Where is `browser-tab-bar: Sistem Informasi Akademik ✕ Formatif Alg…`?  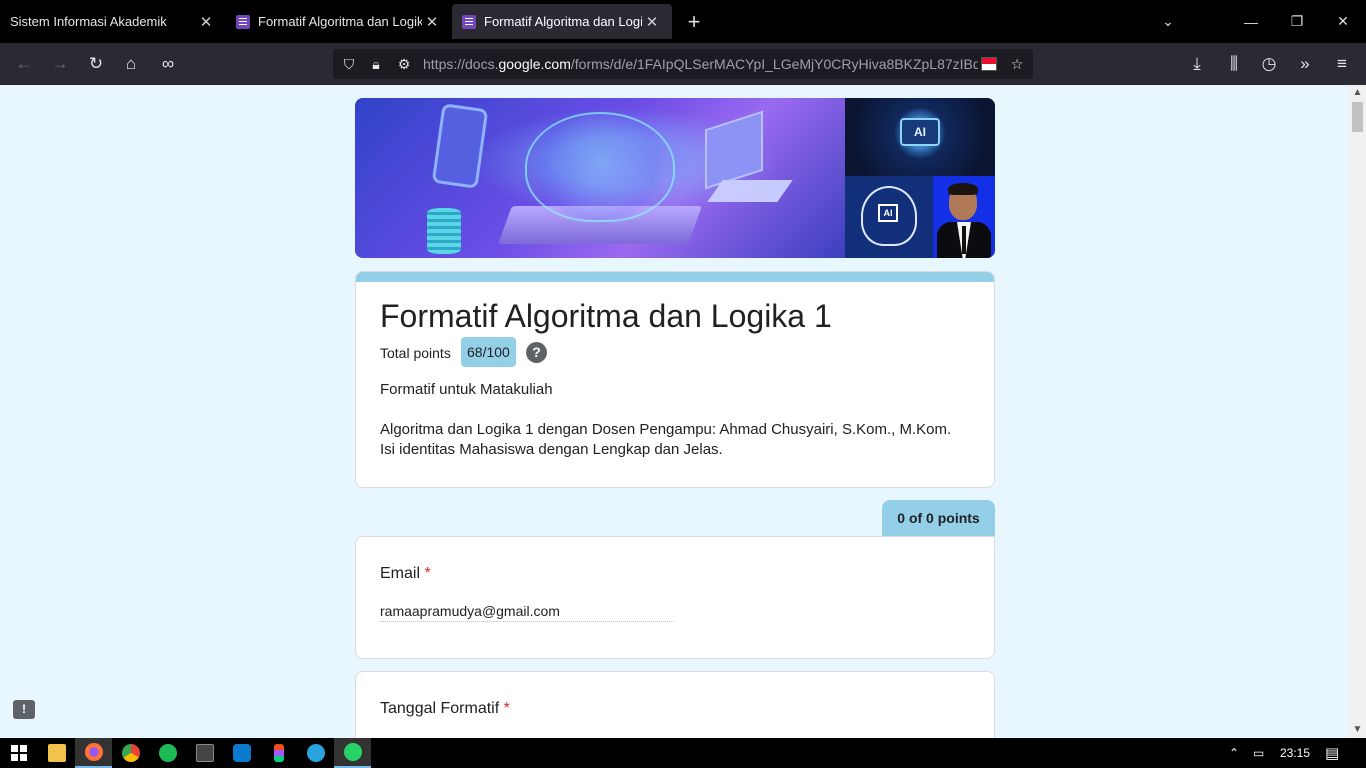
browser-tab-bar: Sistem Informasi Akademik ✕ Formatif Alg… is located at coordinates (683, 21).